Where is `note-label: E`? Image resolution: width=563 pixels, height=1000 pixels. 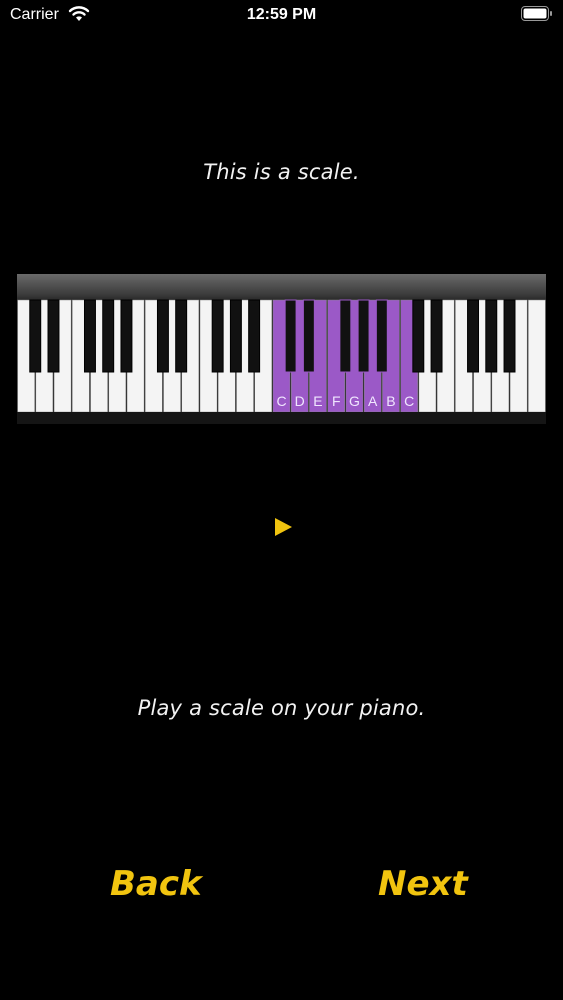 note-label: E is located at coordinates (317, 401).